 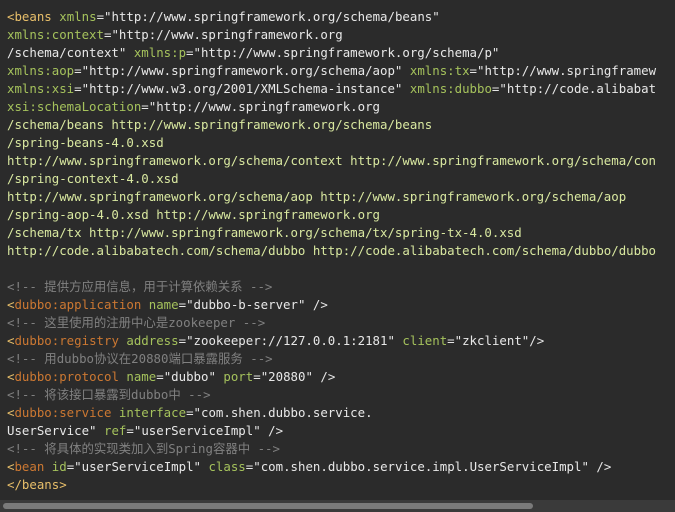 I want to click on code-token: xmlns:p, so click(x=160, y=52).